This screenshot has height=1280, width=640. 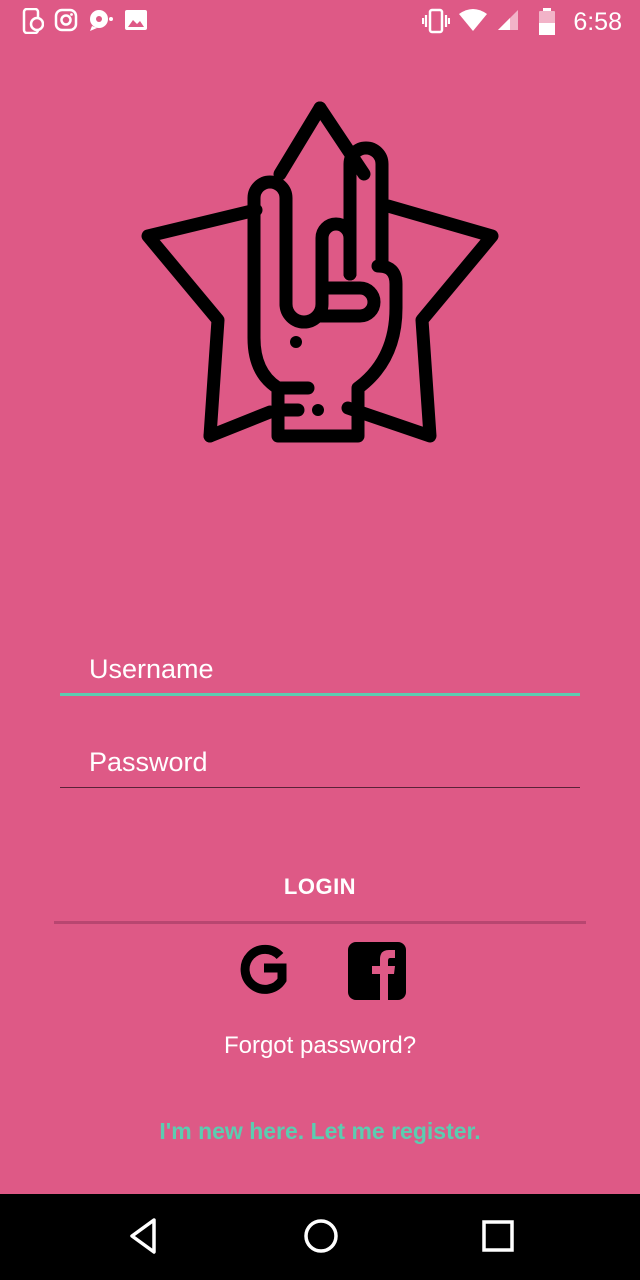 What do you see at coordinates (436, 21) in the screenshot?
I see `vibrate-icon` at bounding box center [436, 21].